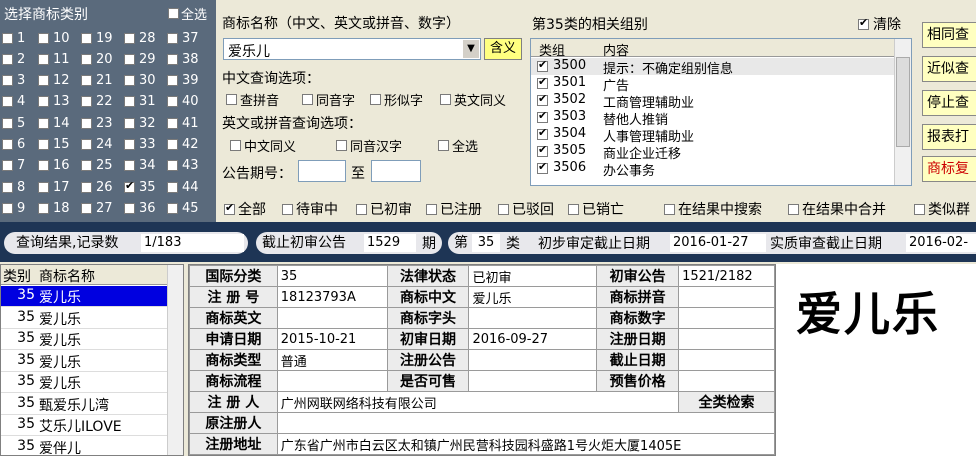 Image resolution: width=976 pixels, height=456 pixels. I want to click on option-similar-shape: 形似字, so click(396, 99).